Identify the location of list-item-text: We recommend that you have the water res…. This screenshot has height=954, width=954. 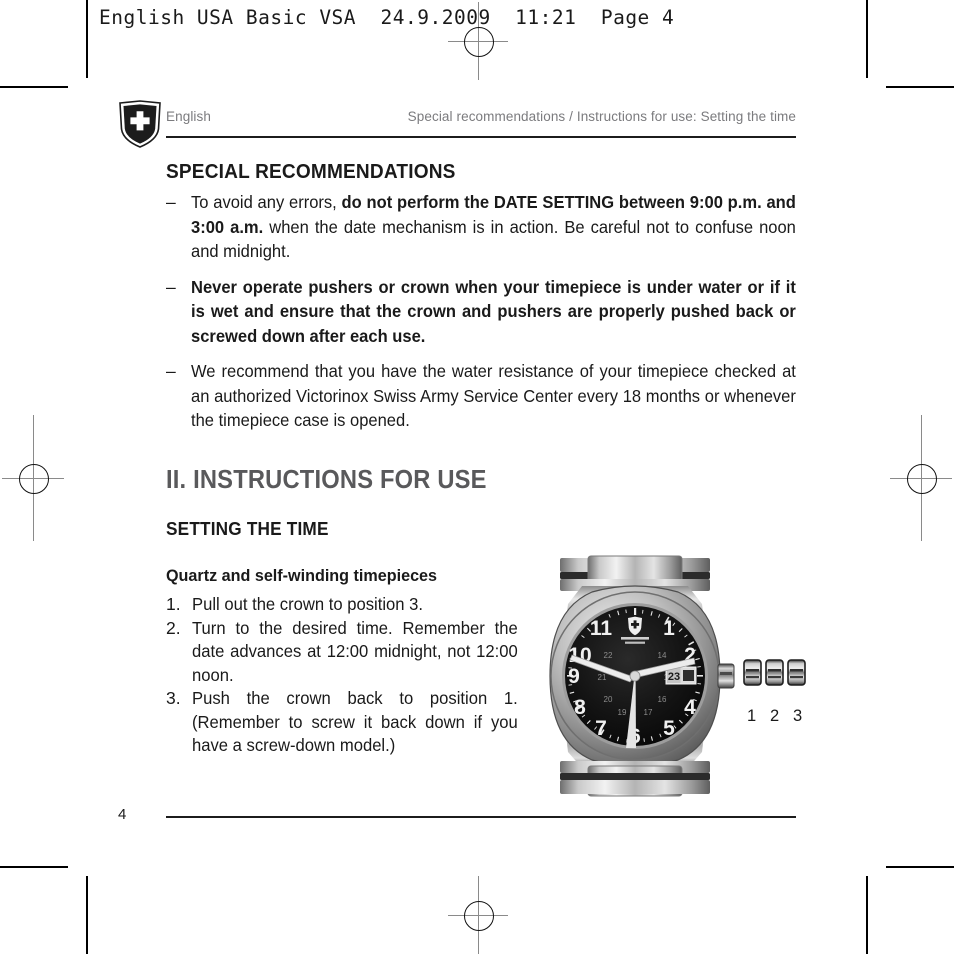
(493, 395).